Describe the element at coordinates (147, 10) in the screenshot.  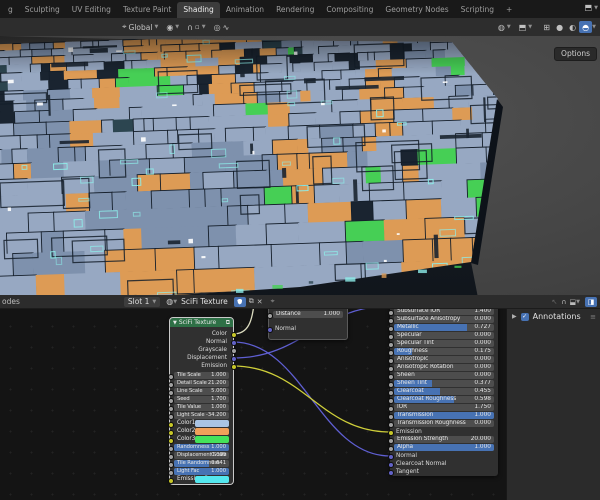
I see `workspace-tab-texture-paint: Texture Paint` at that location.